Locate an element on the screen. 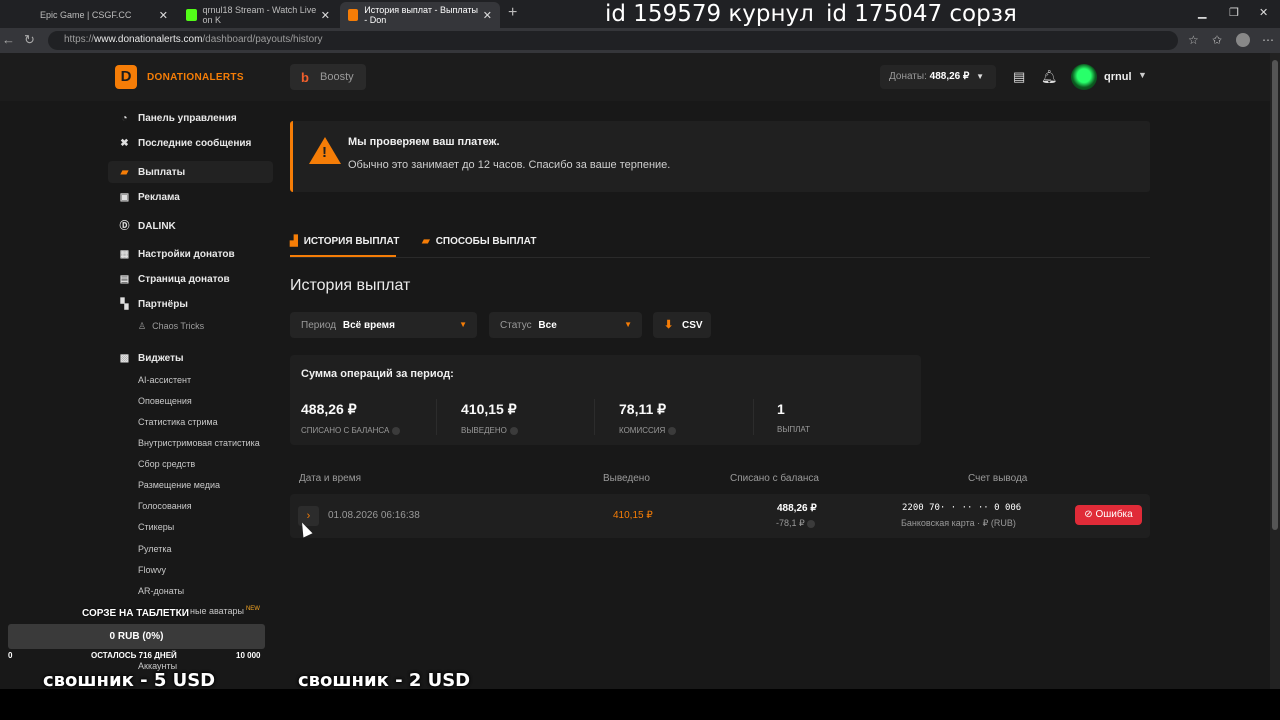  row-account-number: 2200 70· · ·· ·· 0 006 is located at coordinates (962, 508).